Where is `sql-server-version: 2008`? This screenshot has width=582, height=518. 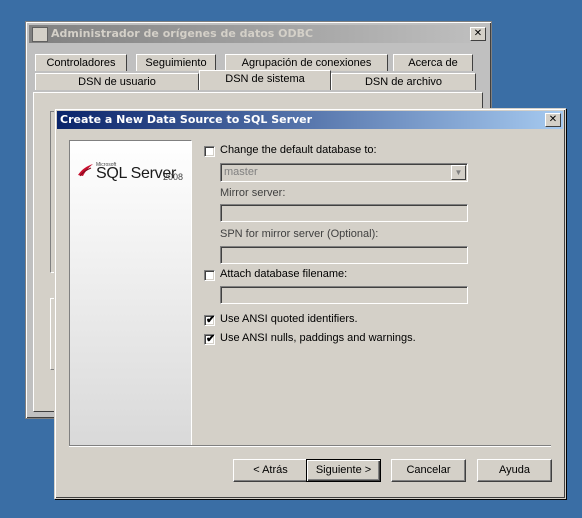 sql-server-version: 2008 is located at coordinates (173, 177).